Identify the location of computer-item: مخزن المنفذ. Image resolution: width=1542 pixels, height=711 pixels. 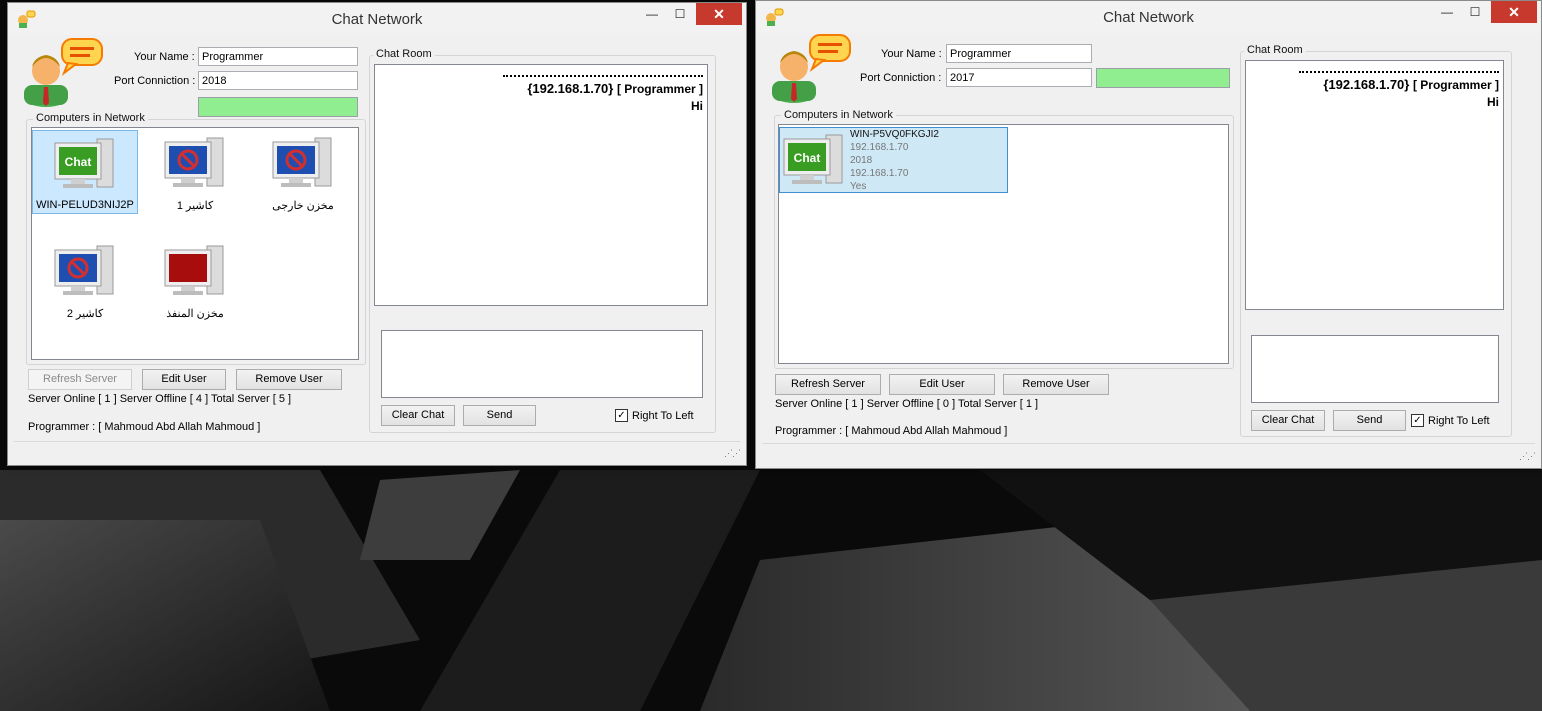
(195, 280).